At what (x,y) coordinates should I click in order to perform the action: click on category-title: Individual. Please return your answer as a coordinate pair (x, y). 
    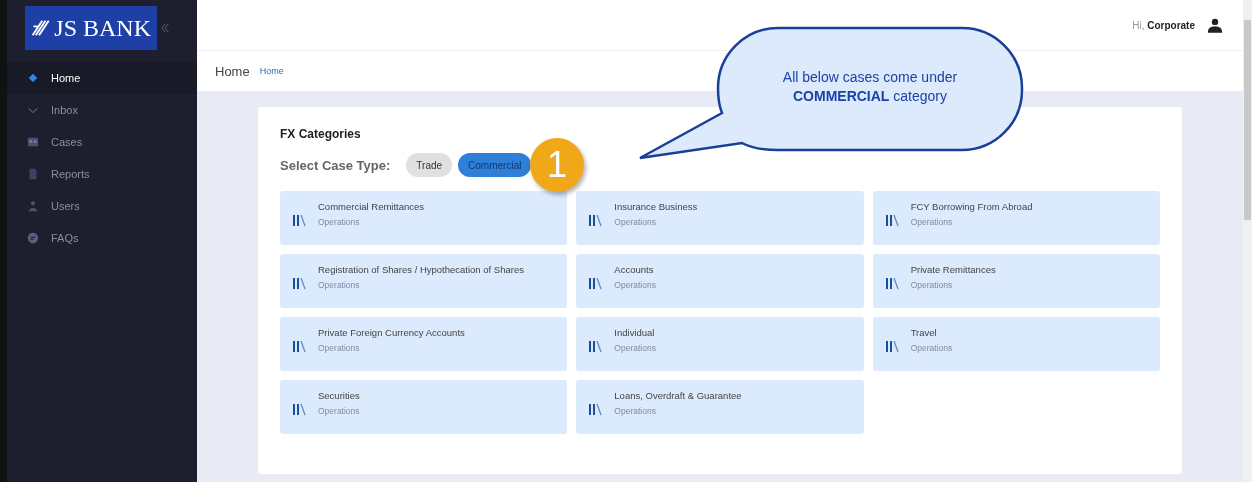
    Looking at the image, I should click on (635, 332).